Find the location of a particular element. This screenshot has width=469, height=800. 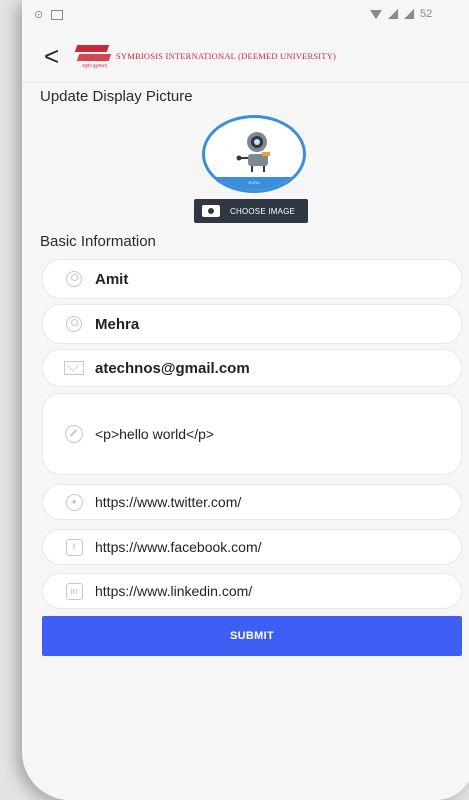

facebook-icon: f is located at coordinates (74, 547).